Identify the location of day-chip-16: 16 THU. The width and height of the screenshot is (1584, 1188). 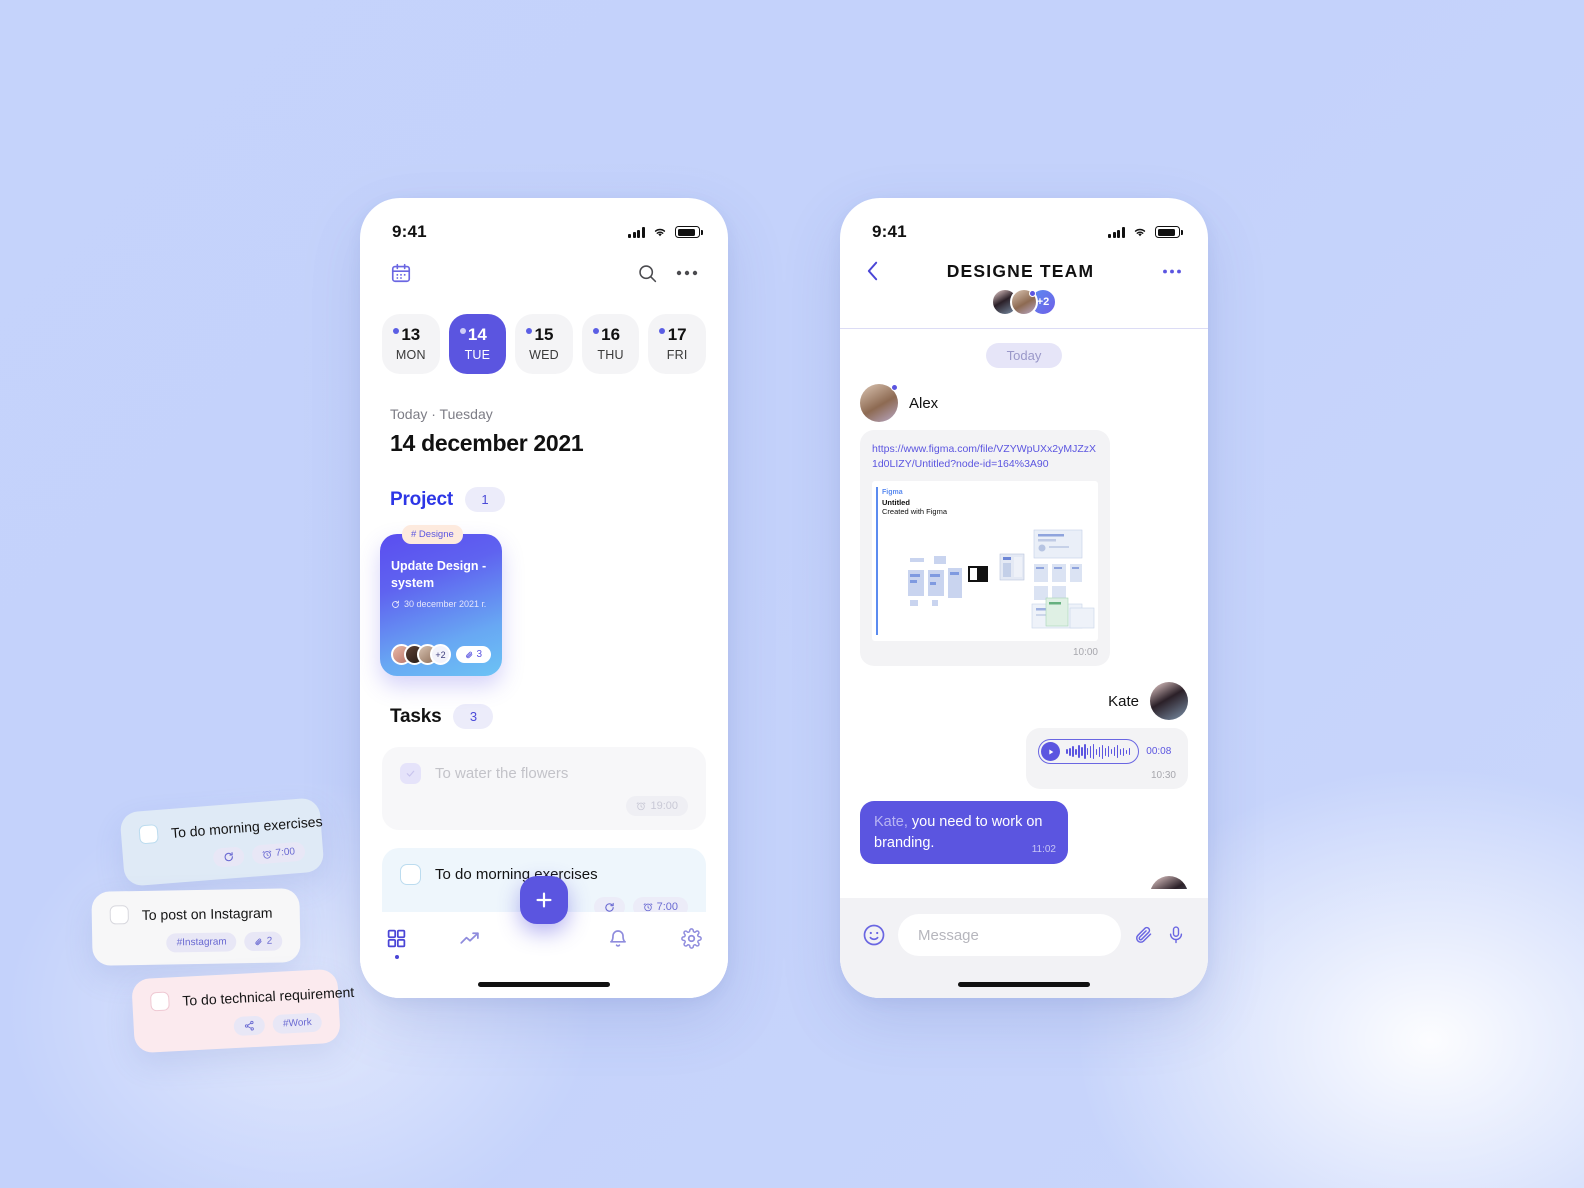
(610, 344).